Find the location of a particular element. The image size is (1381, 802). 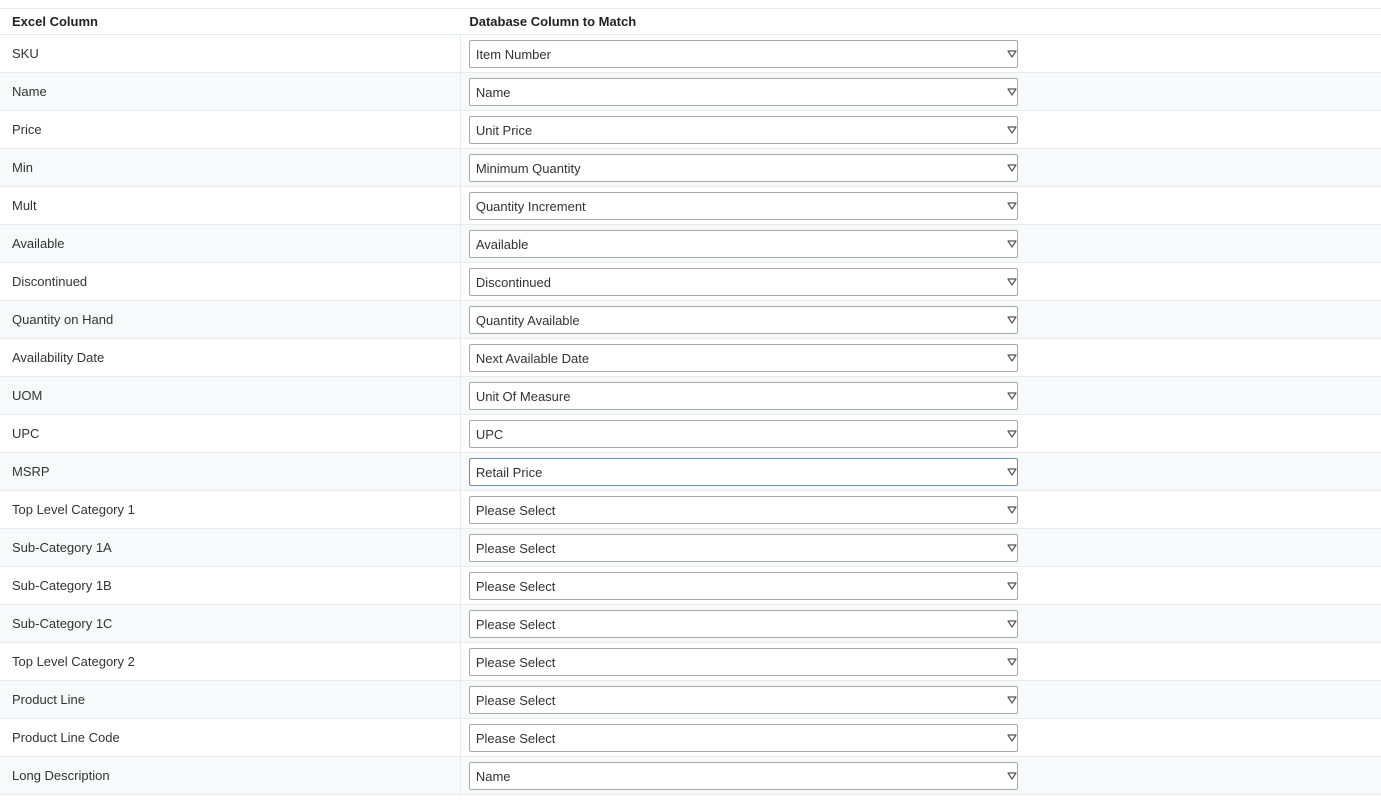

mapping-row: Discontinued Discontinued is located at coordinates (690, 281).